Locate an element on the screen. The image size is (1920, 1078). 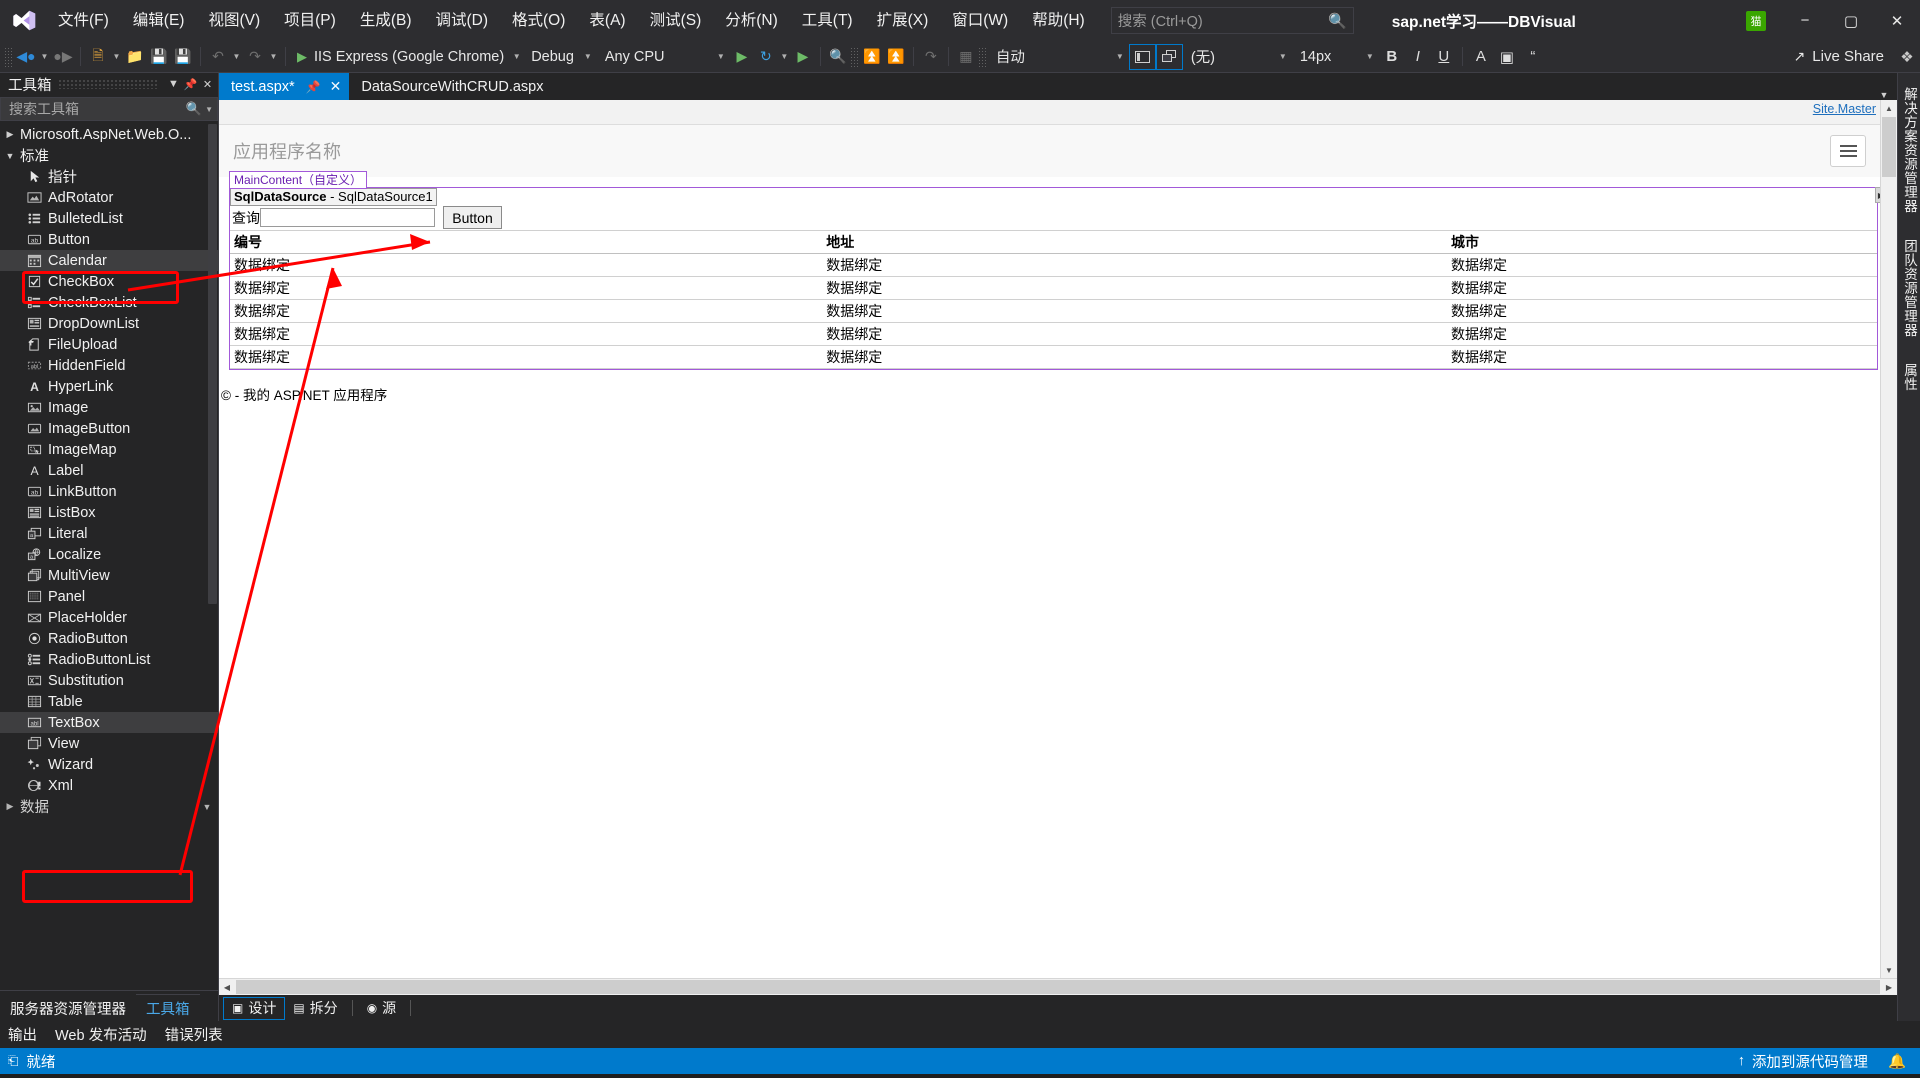
toolbox-item-view: View is located at coordinates (109, 743).